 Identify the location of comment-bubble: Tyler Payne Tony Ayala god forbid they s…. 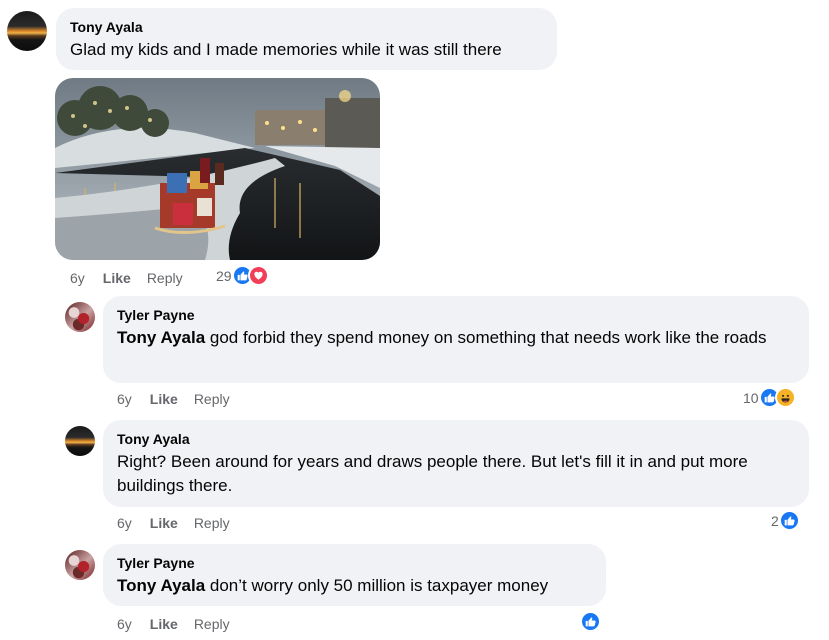
(456, 339).